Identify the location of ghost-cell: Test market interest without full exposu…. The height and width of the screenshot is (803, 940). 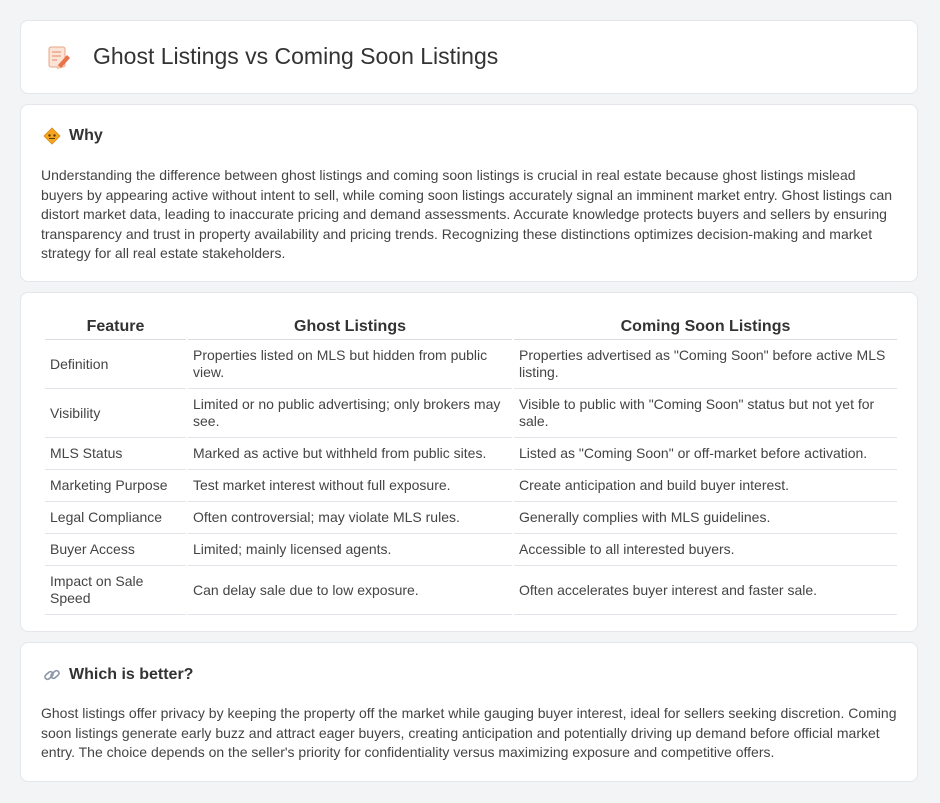
(350, 486).